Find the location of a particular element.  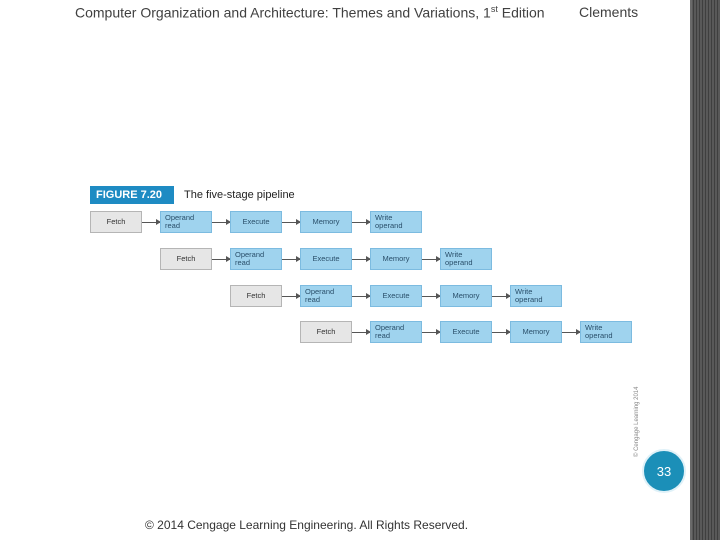

figure-title: The five-stage pipeline is located at coordinates (239, 195).